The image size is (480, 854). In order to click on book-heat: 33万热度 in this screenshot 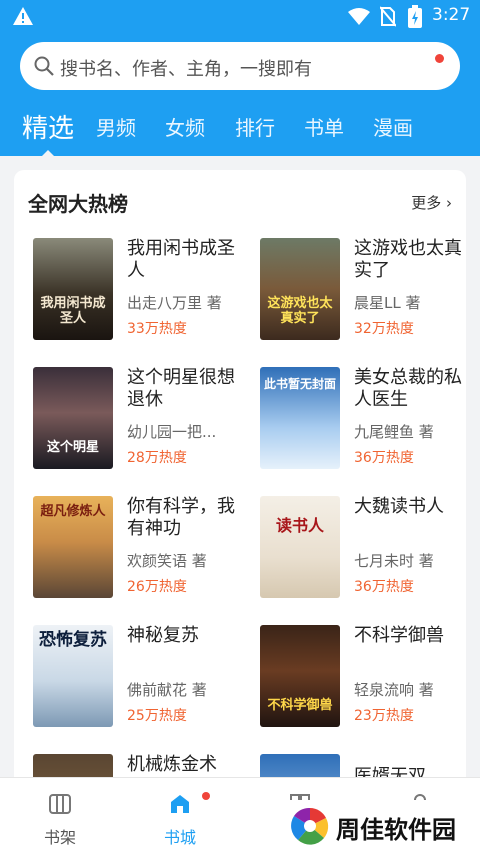, I will do `click(157, 329)`.